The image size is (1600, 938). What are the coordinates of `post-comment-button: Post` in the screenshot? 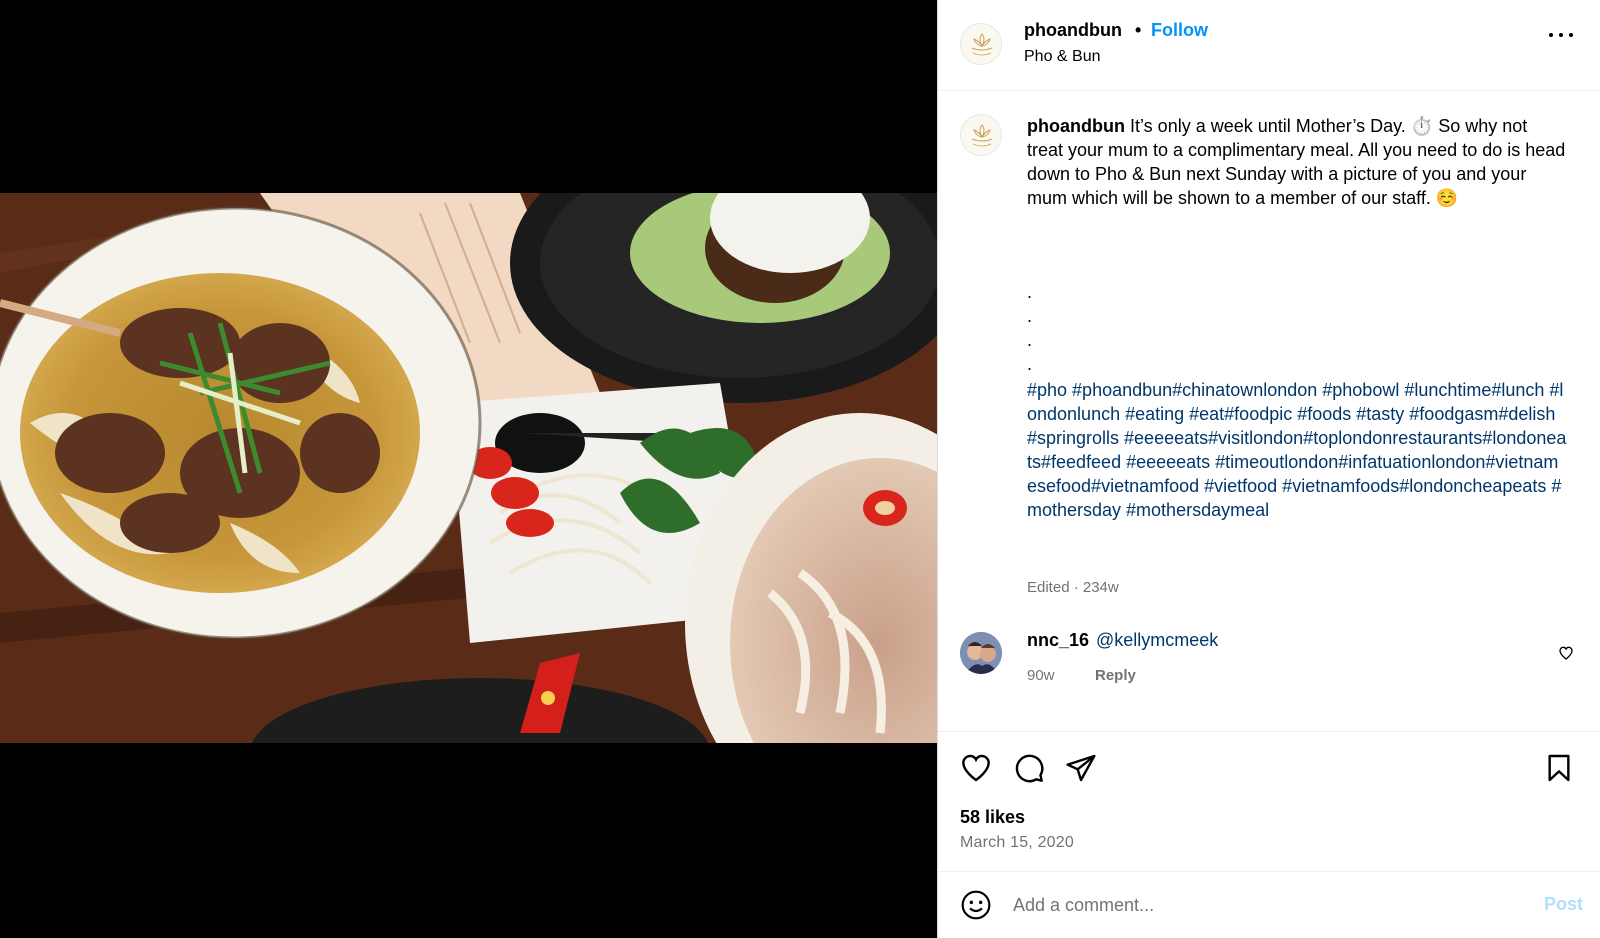 It's located at (1563, 904).